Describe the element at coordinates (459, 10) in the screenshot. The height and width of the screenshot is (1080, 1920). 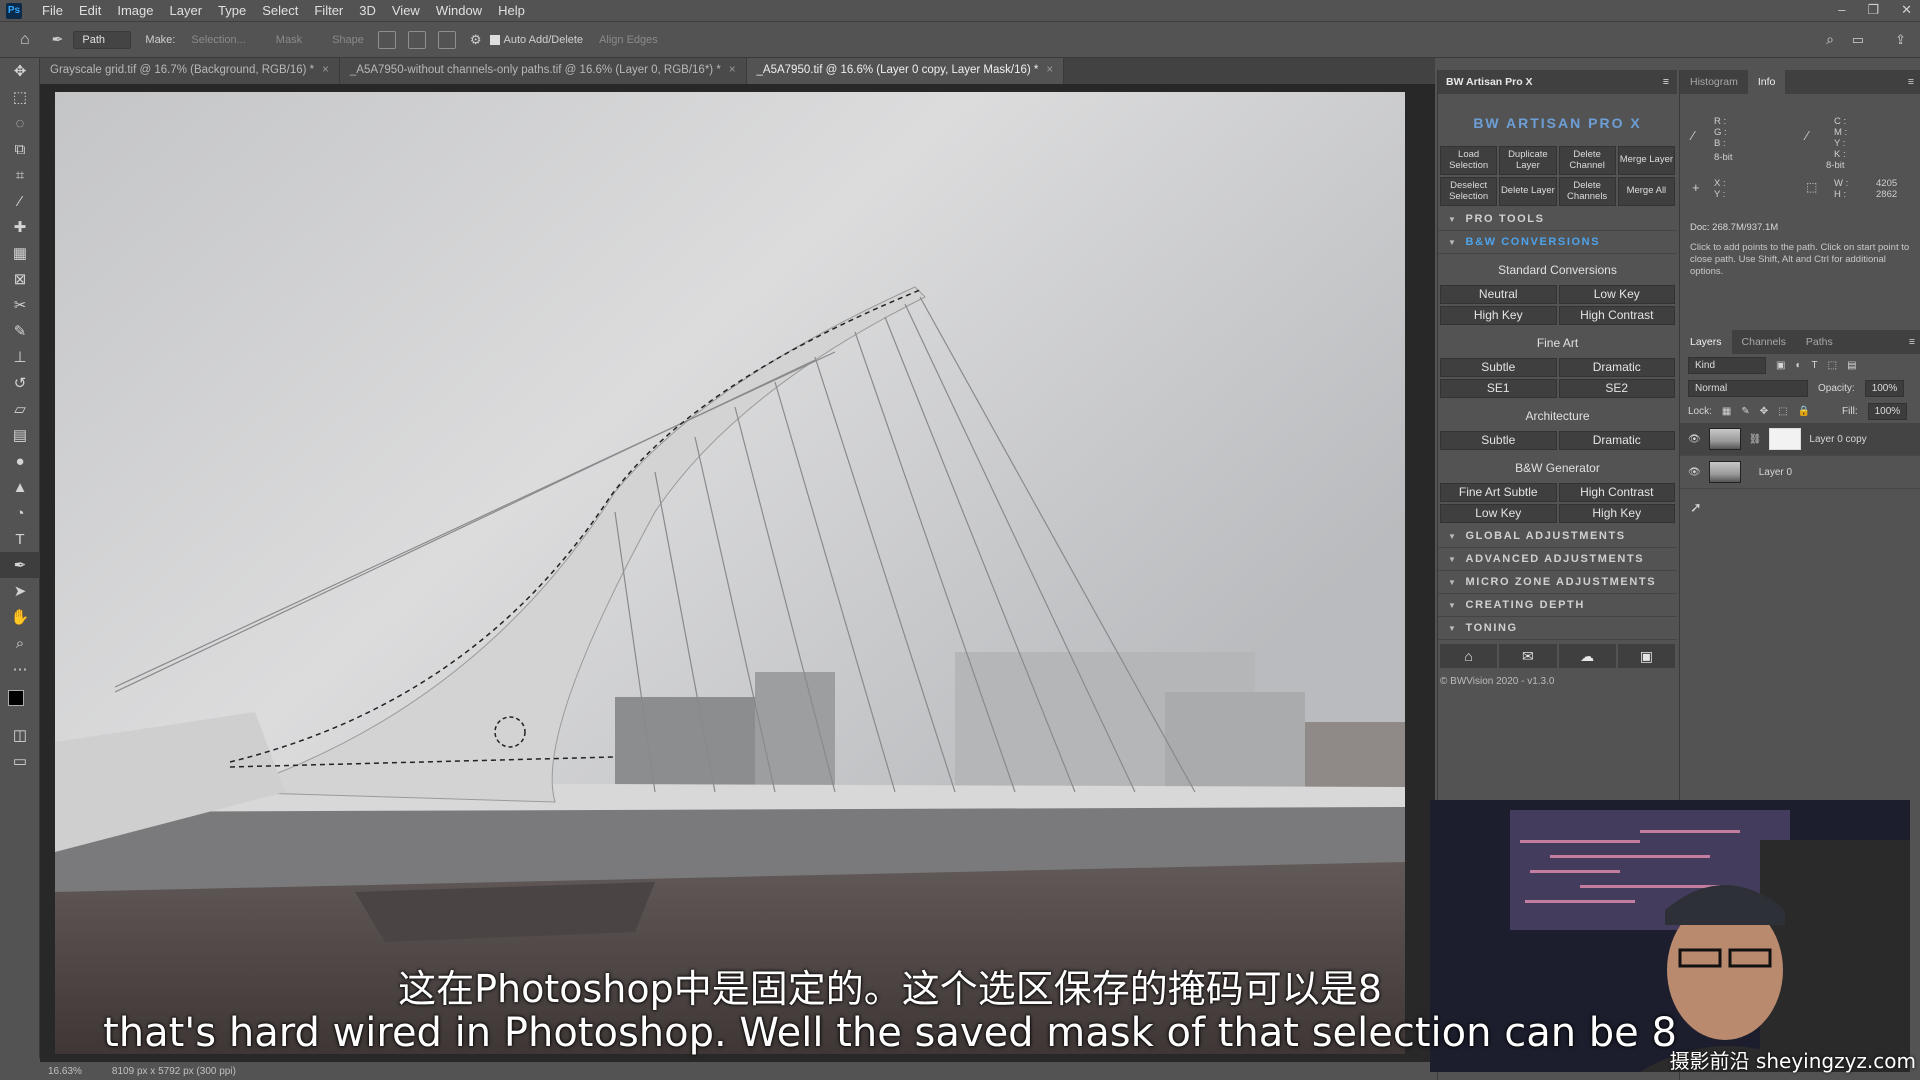
I see `menu-window: Window` at that location.